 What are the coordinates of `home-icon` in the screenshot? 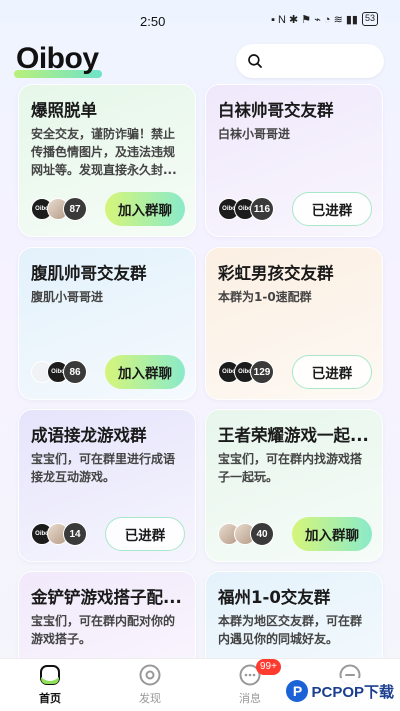 It's located at (50, 675).